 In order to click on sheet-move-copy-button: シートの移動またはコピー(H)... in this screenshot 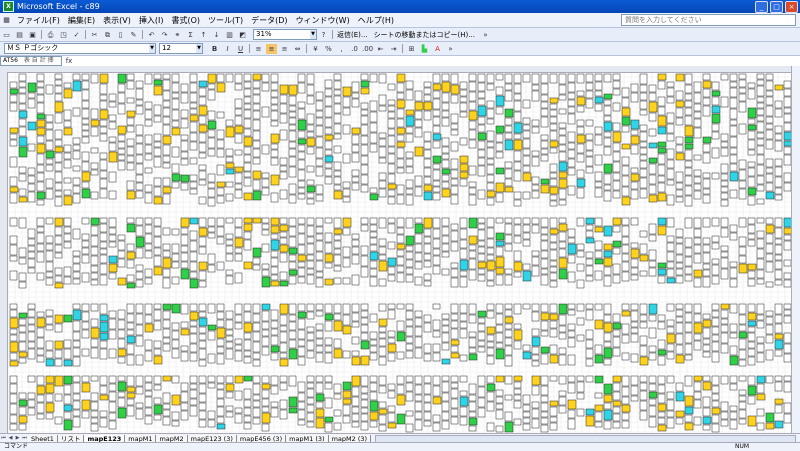, I will do `click(424, 35)`.